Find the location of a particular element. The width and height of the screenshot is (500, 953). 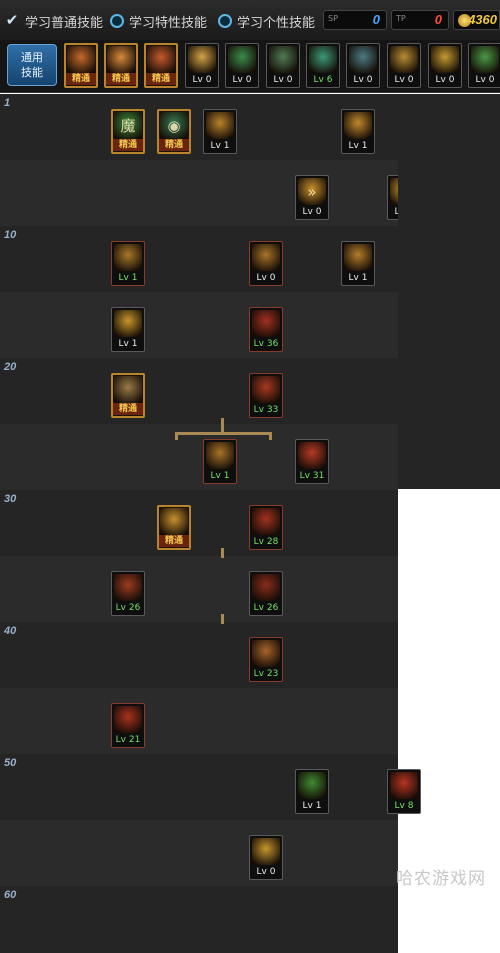

watermark: 哈农游戏网 is located at coordinates (441, 879).